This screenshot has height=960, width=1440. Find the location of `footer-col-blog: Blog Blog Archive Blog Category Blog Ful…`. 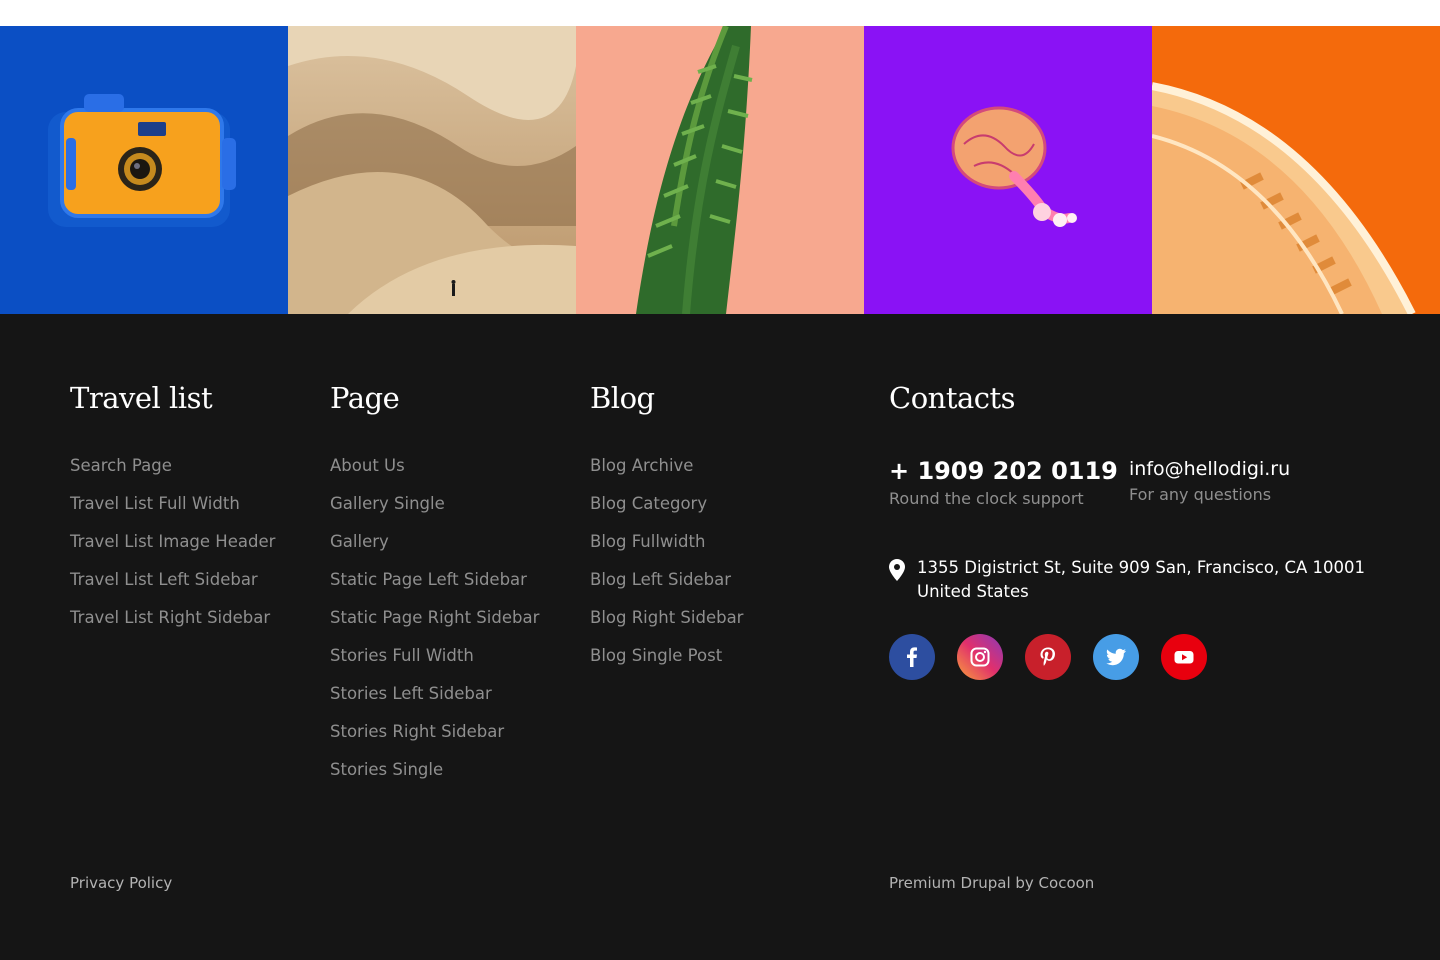

footer-col-blog: Blog Blog Archive Blog Category Blog Ful… is located at coordinates (666, 527).